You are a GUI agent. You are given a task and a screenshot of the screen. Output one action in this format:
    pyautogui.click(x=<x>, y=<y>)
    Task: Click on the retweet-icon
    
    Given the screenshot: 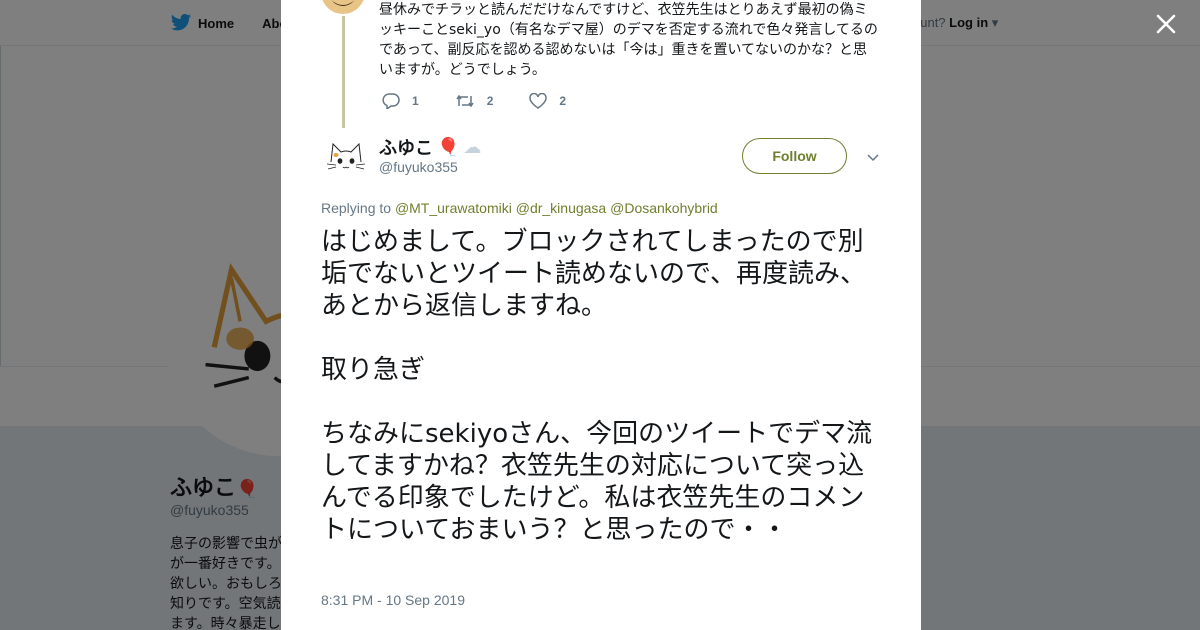 What is the action you would take?
    pyautogui.click(x=465, y=101)
    